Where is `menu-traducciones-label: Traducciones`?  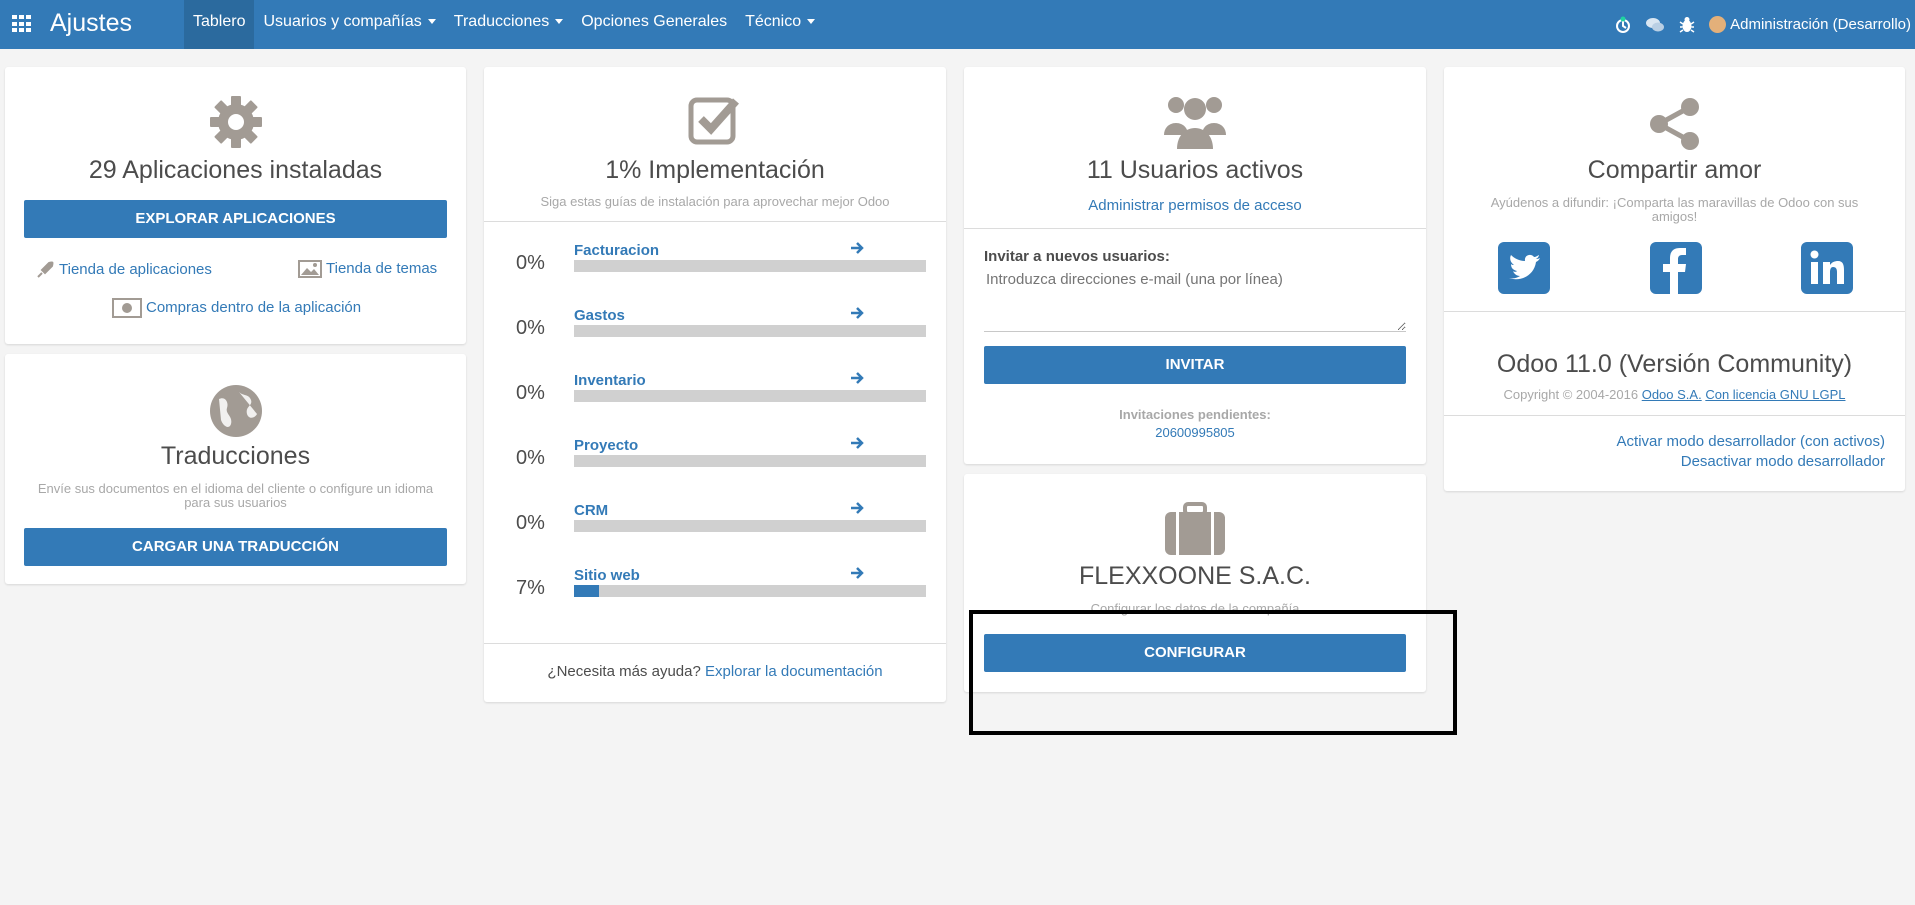 menu-traducciones-label: Traducciones is located at coordinates (501, 21).